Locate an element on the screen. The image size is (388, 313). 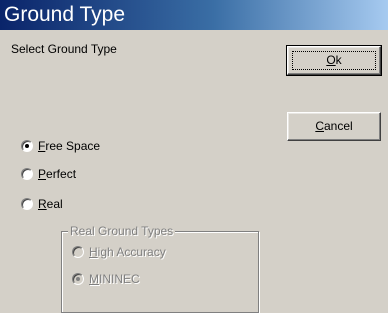
radio-free-space-label: Free Space is located at coordinates (69, 145).